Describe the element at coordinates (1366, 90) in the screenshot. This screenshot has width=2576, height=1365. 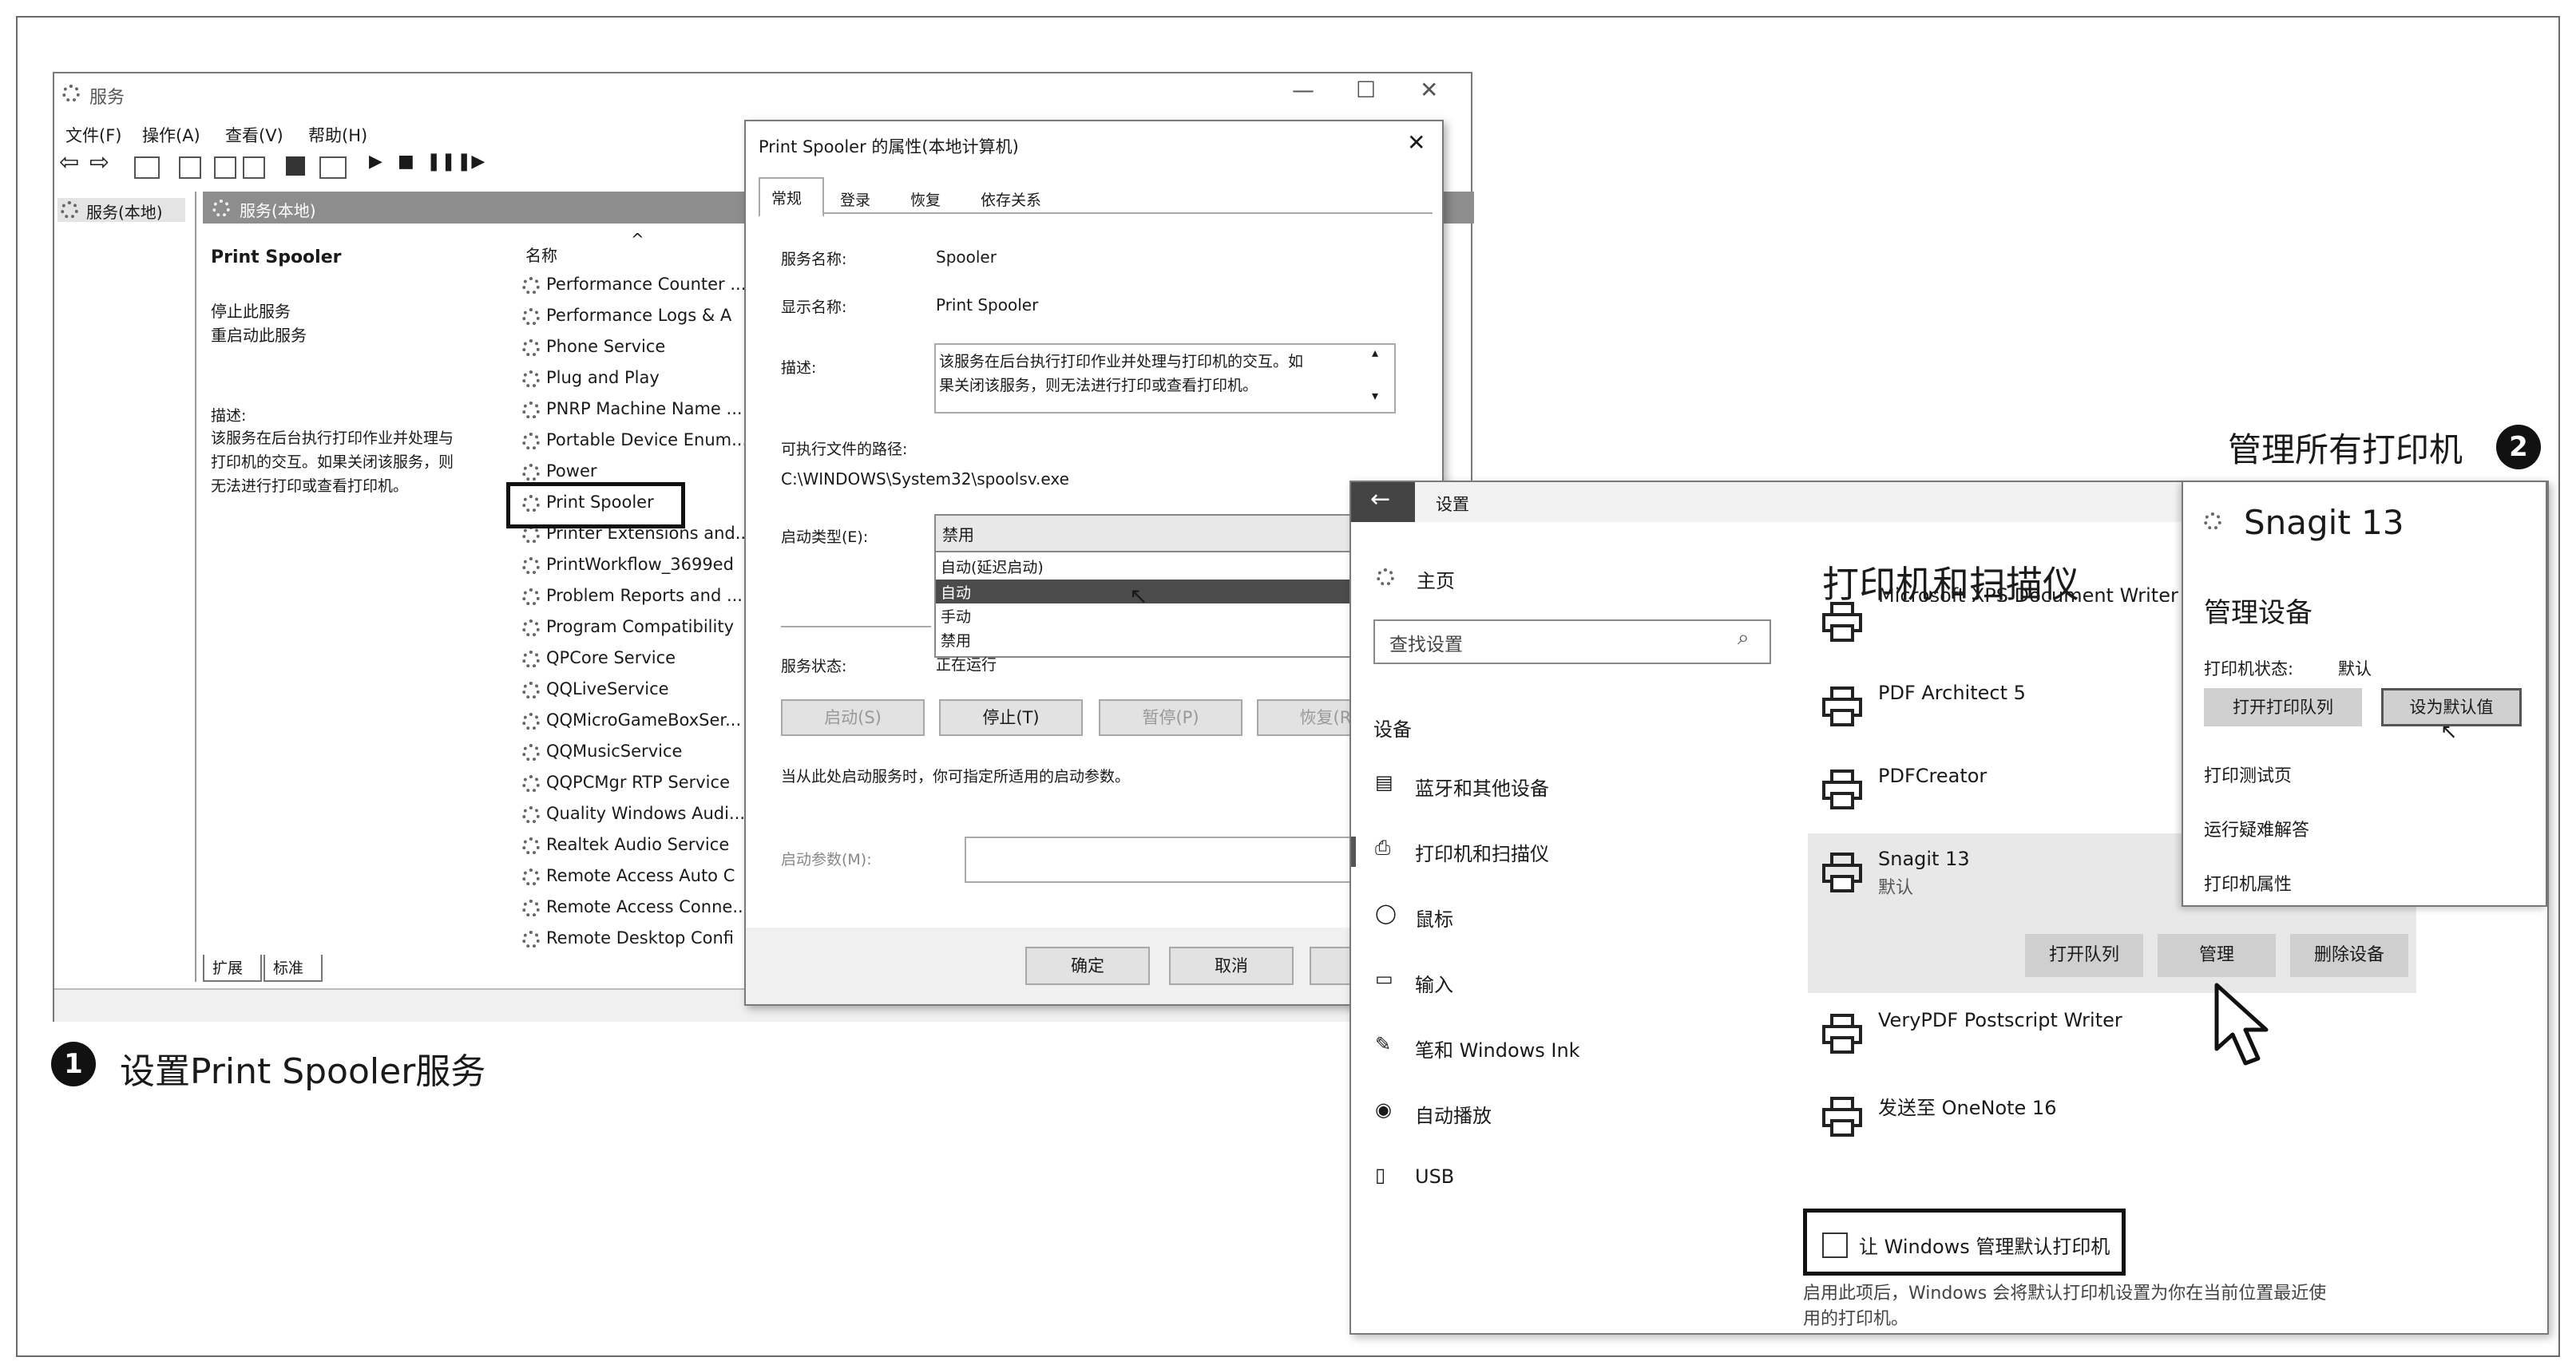
I see `maximize-button: ☐` at that location.